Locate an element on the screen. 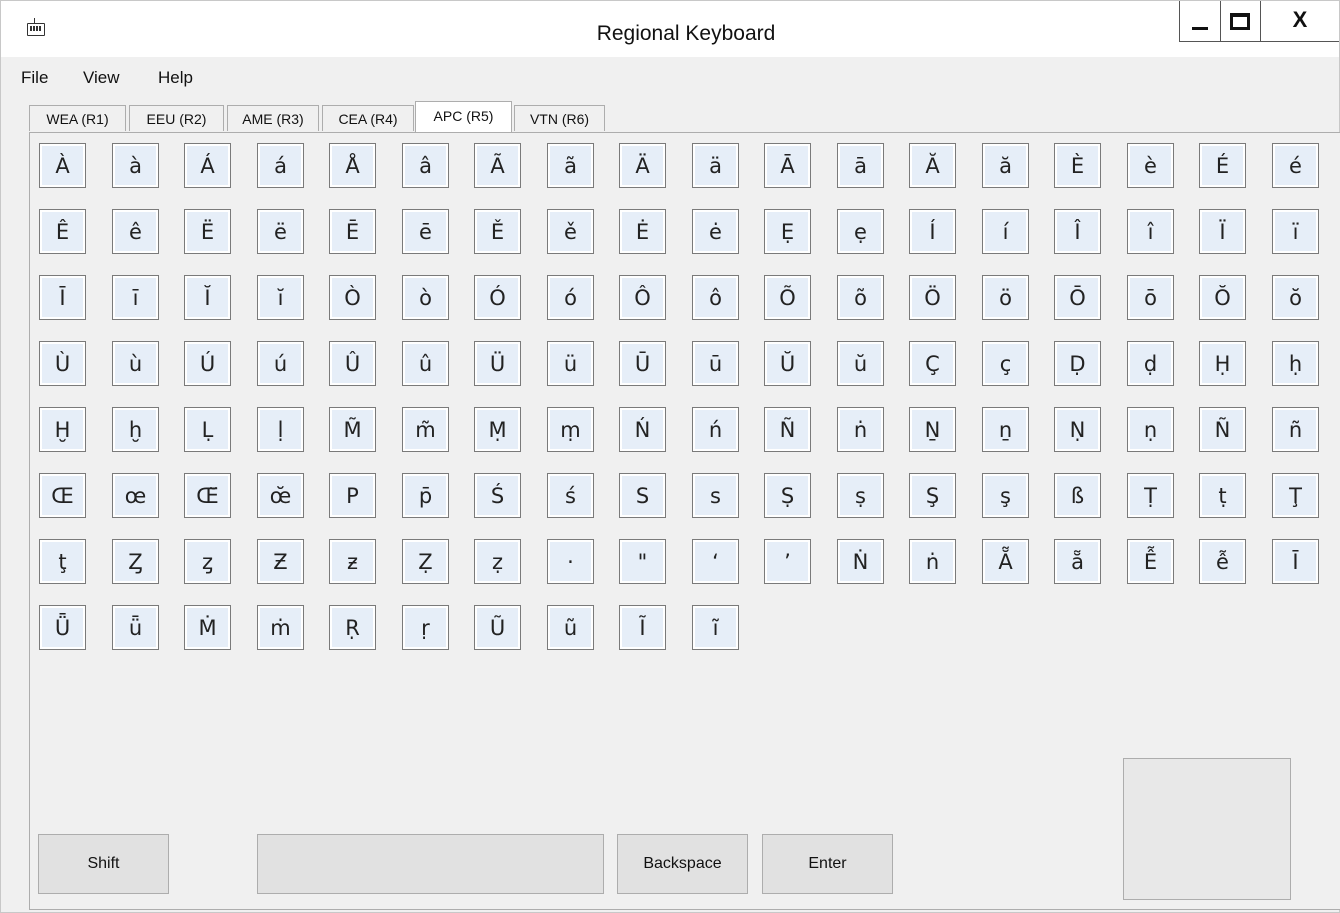  key-r7-c2: Ȥ is located at coordinates (135, 561).